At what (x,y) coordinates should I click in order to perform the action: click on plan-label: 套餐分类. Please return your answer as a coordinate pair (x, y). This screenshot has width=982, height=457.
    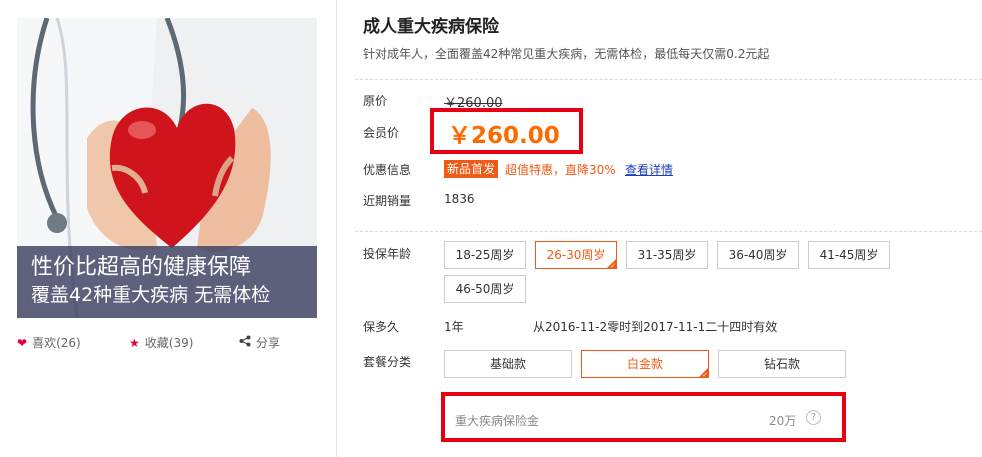
    Looking at the image, I should click on (387, 362).